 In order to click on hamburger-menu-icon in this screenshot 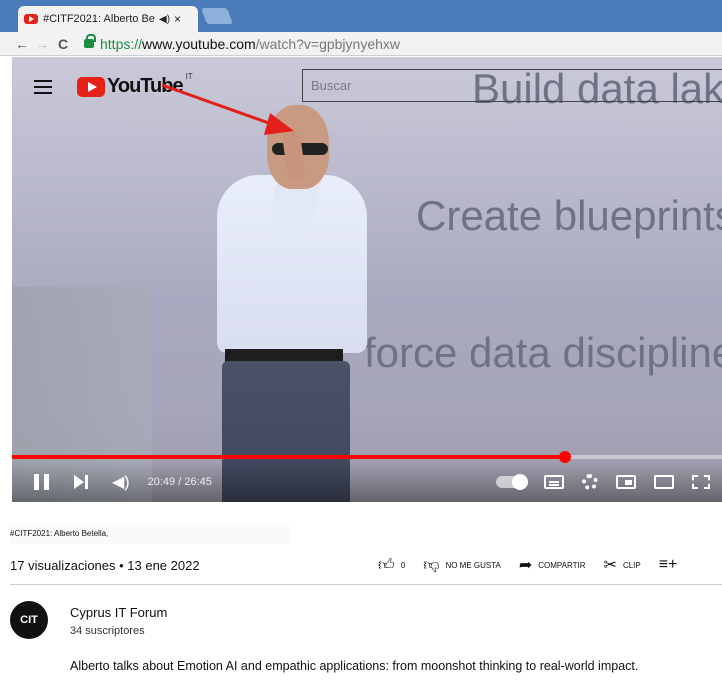, I will do `click(43, 87)`.